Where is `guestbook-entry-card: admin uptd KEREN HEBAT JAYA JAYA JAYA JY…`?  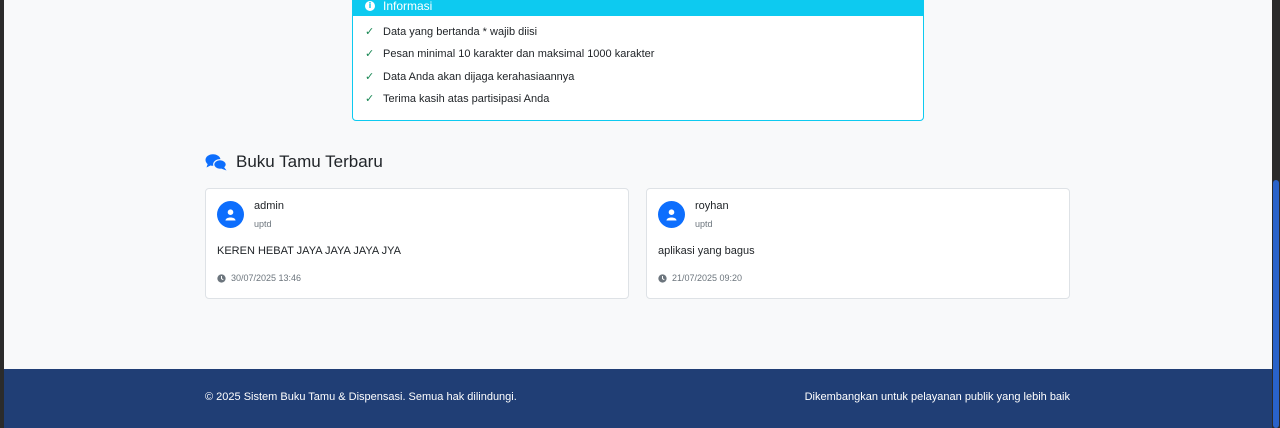 guestbook-entry-card: admin uptd KEREN HEBAT JAYA JAYA JAYA JY… is located at coordinates (417, 243).